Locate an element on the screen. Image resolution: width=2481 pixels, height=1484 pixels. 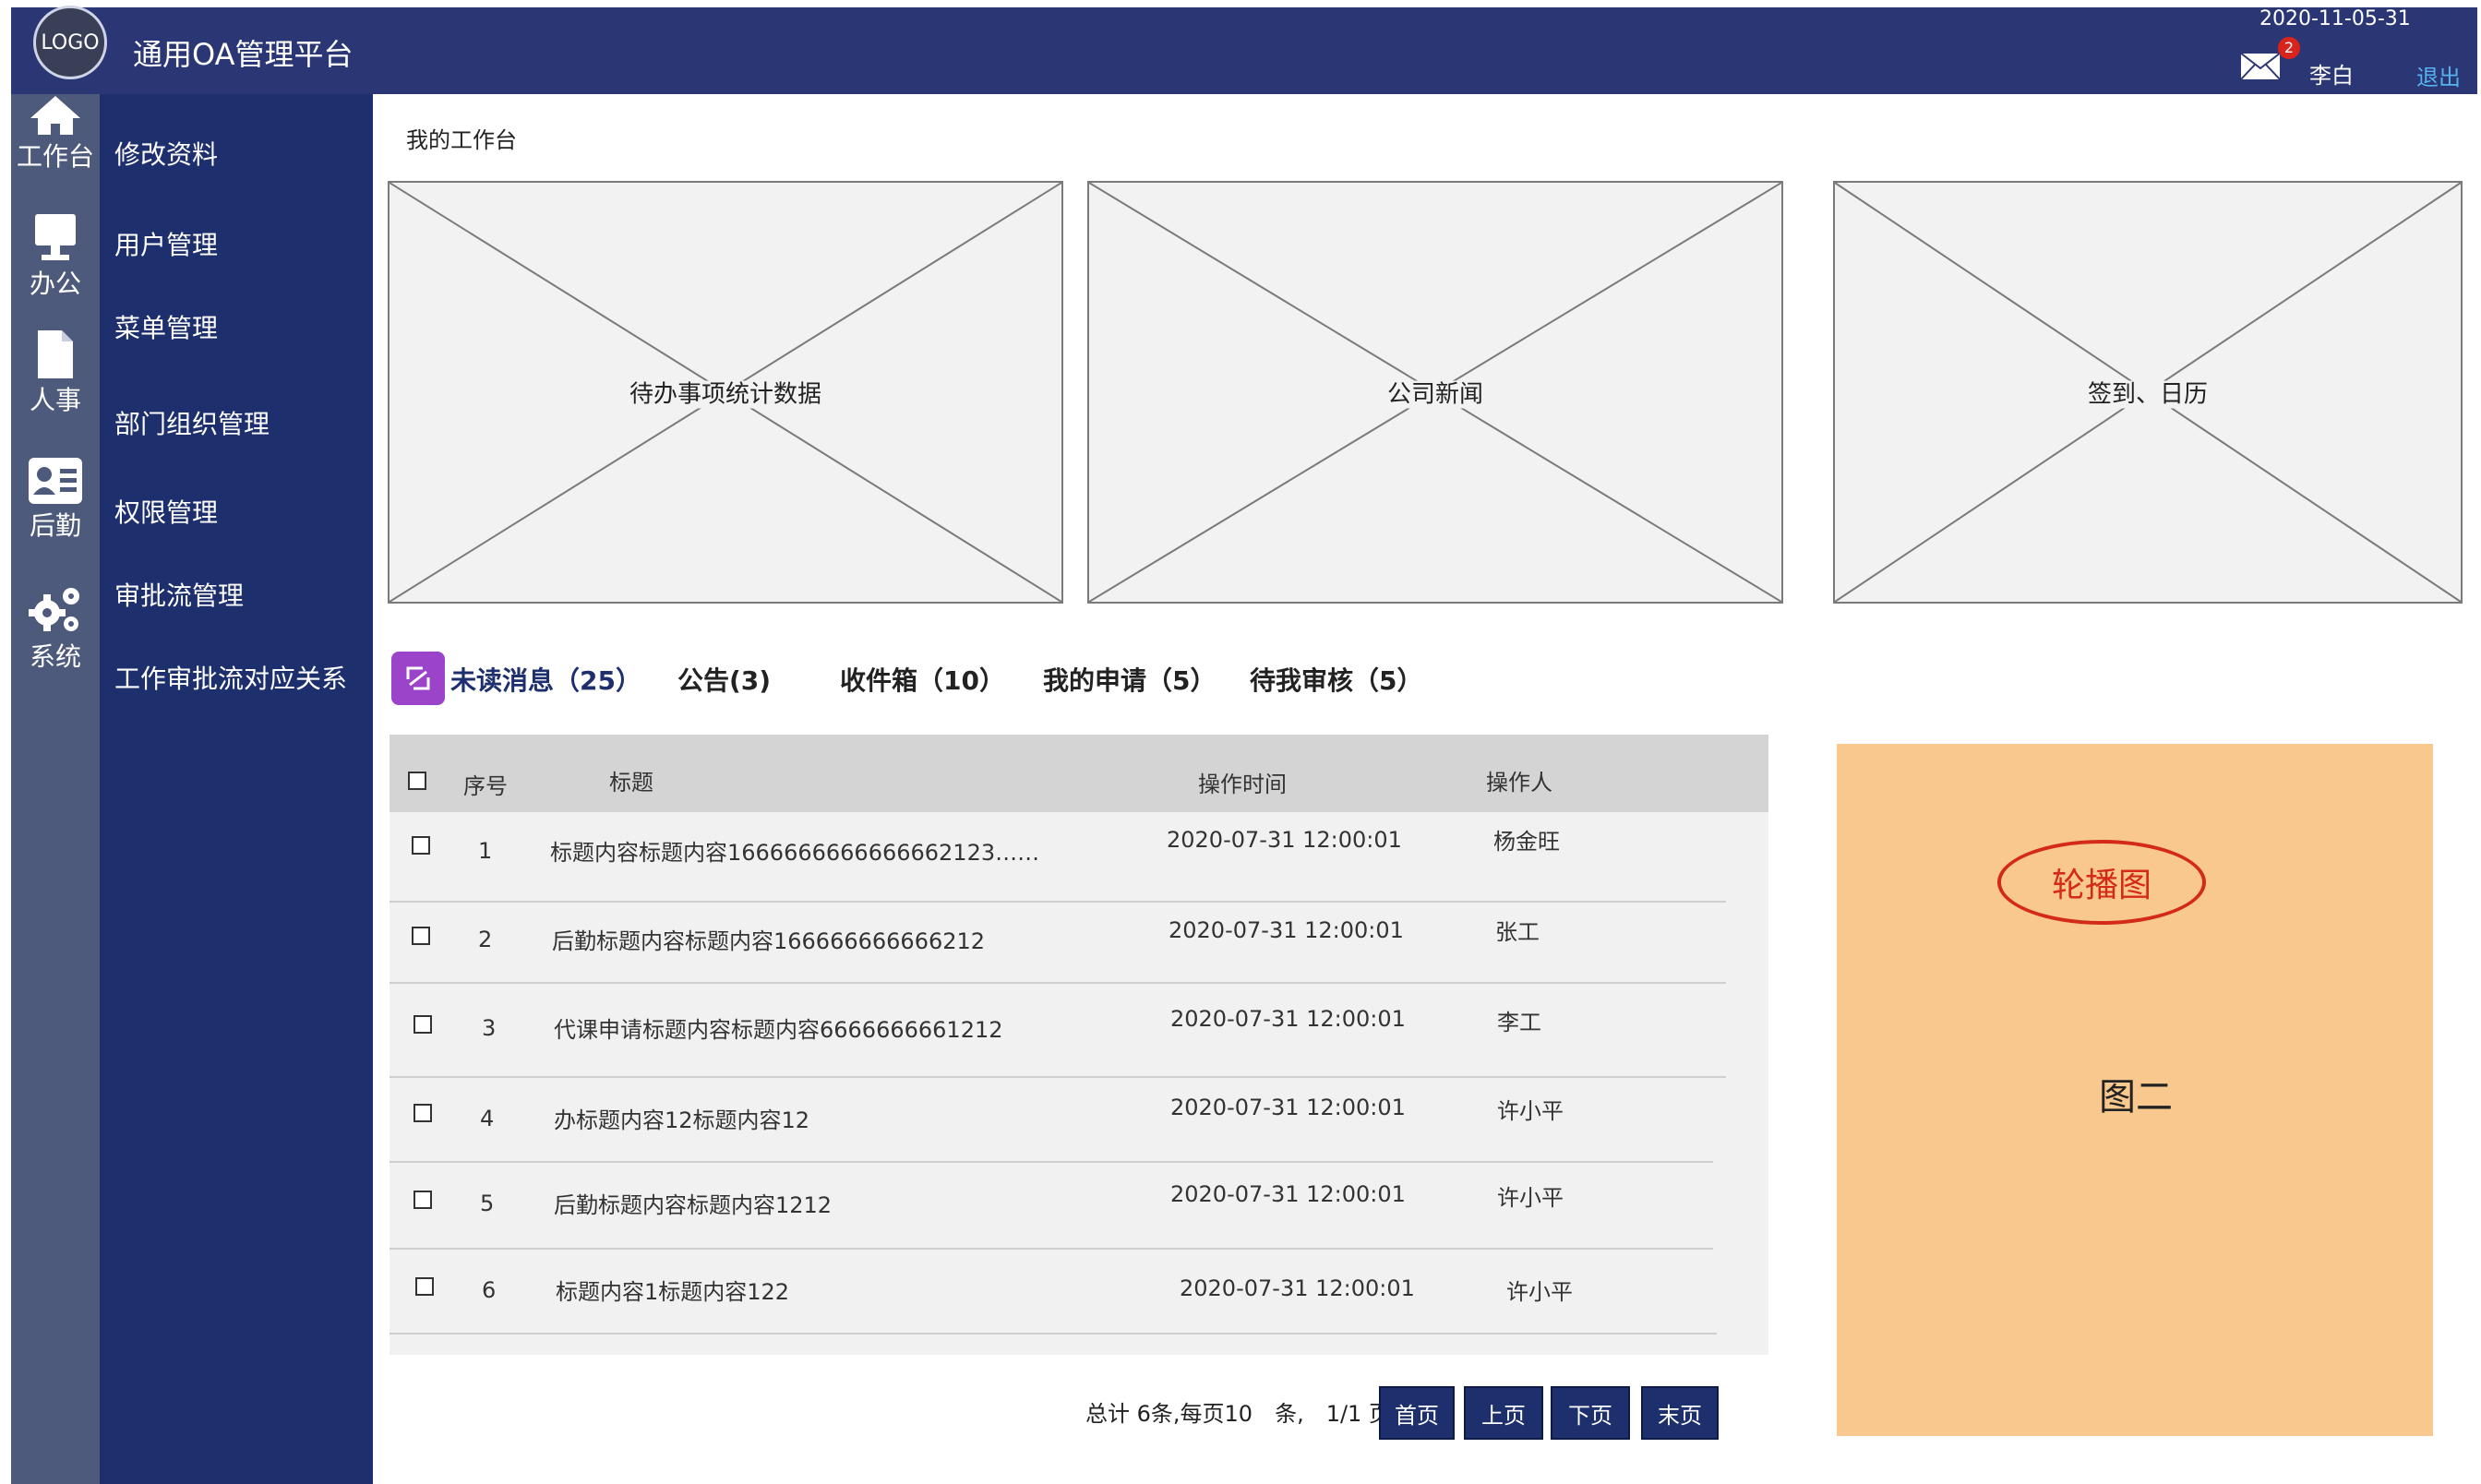
row-title: 代课申请标题内容标题内容6666666661212 is located at coordinates (778, 1027).